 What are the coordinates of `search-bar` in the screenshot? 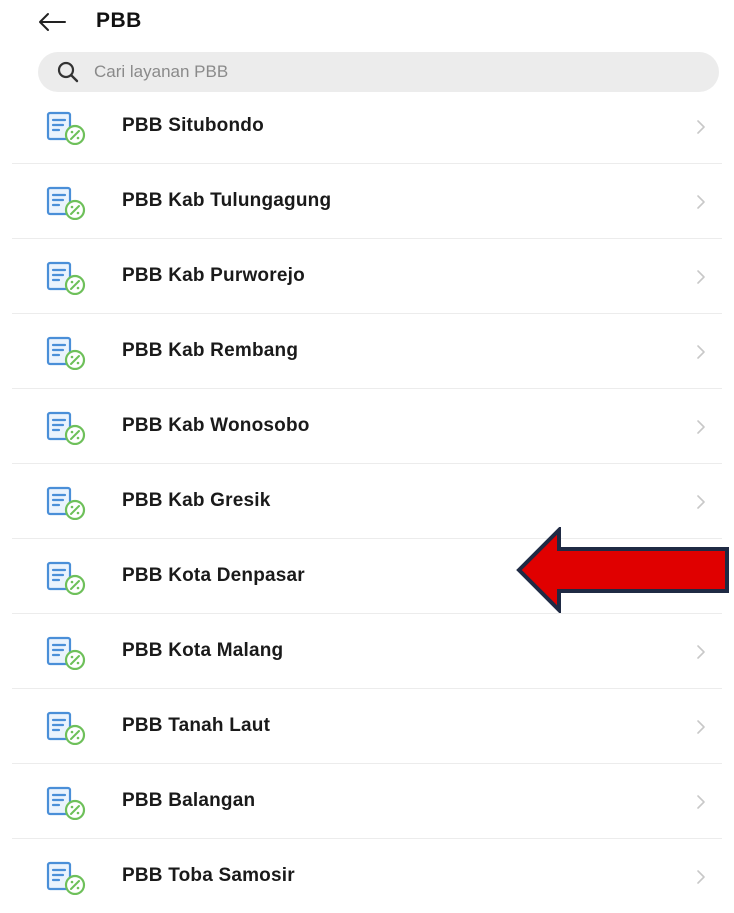 It's located at (378, 72).